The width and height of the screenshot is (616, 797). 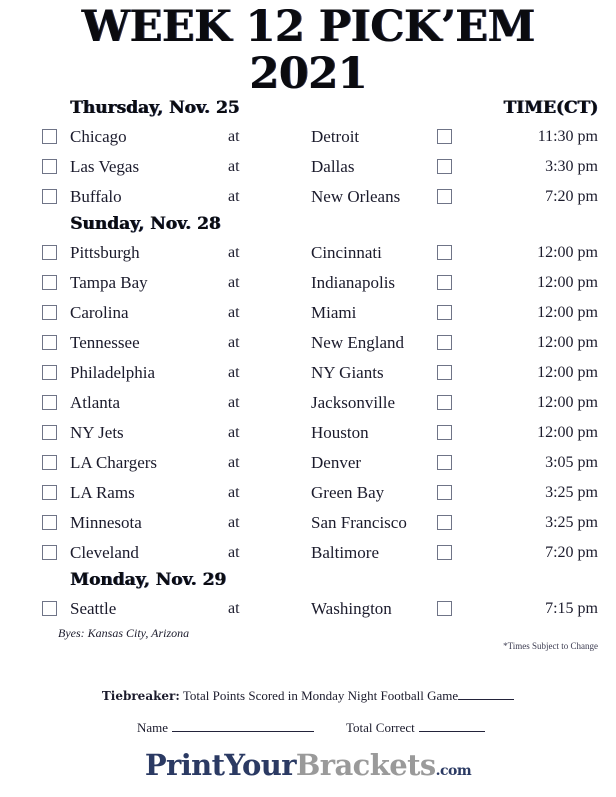 I want to click on printyourbrackets-logo: PrintYourBrackets.com, so click(x=308, y=768).